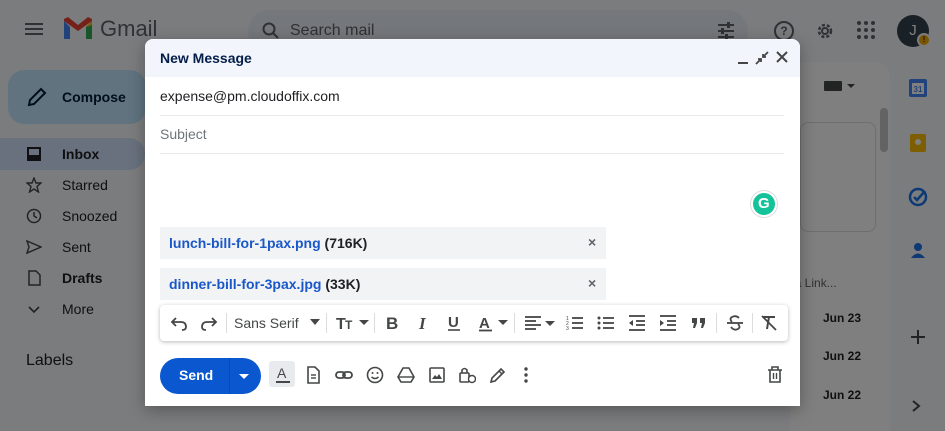  I want to click on strikethrough-icon, so click(735, 323).